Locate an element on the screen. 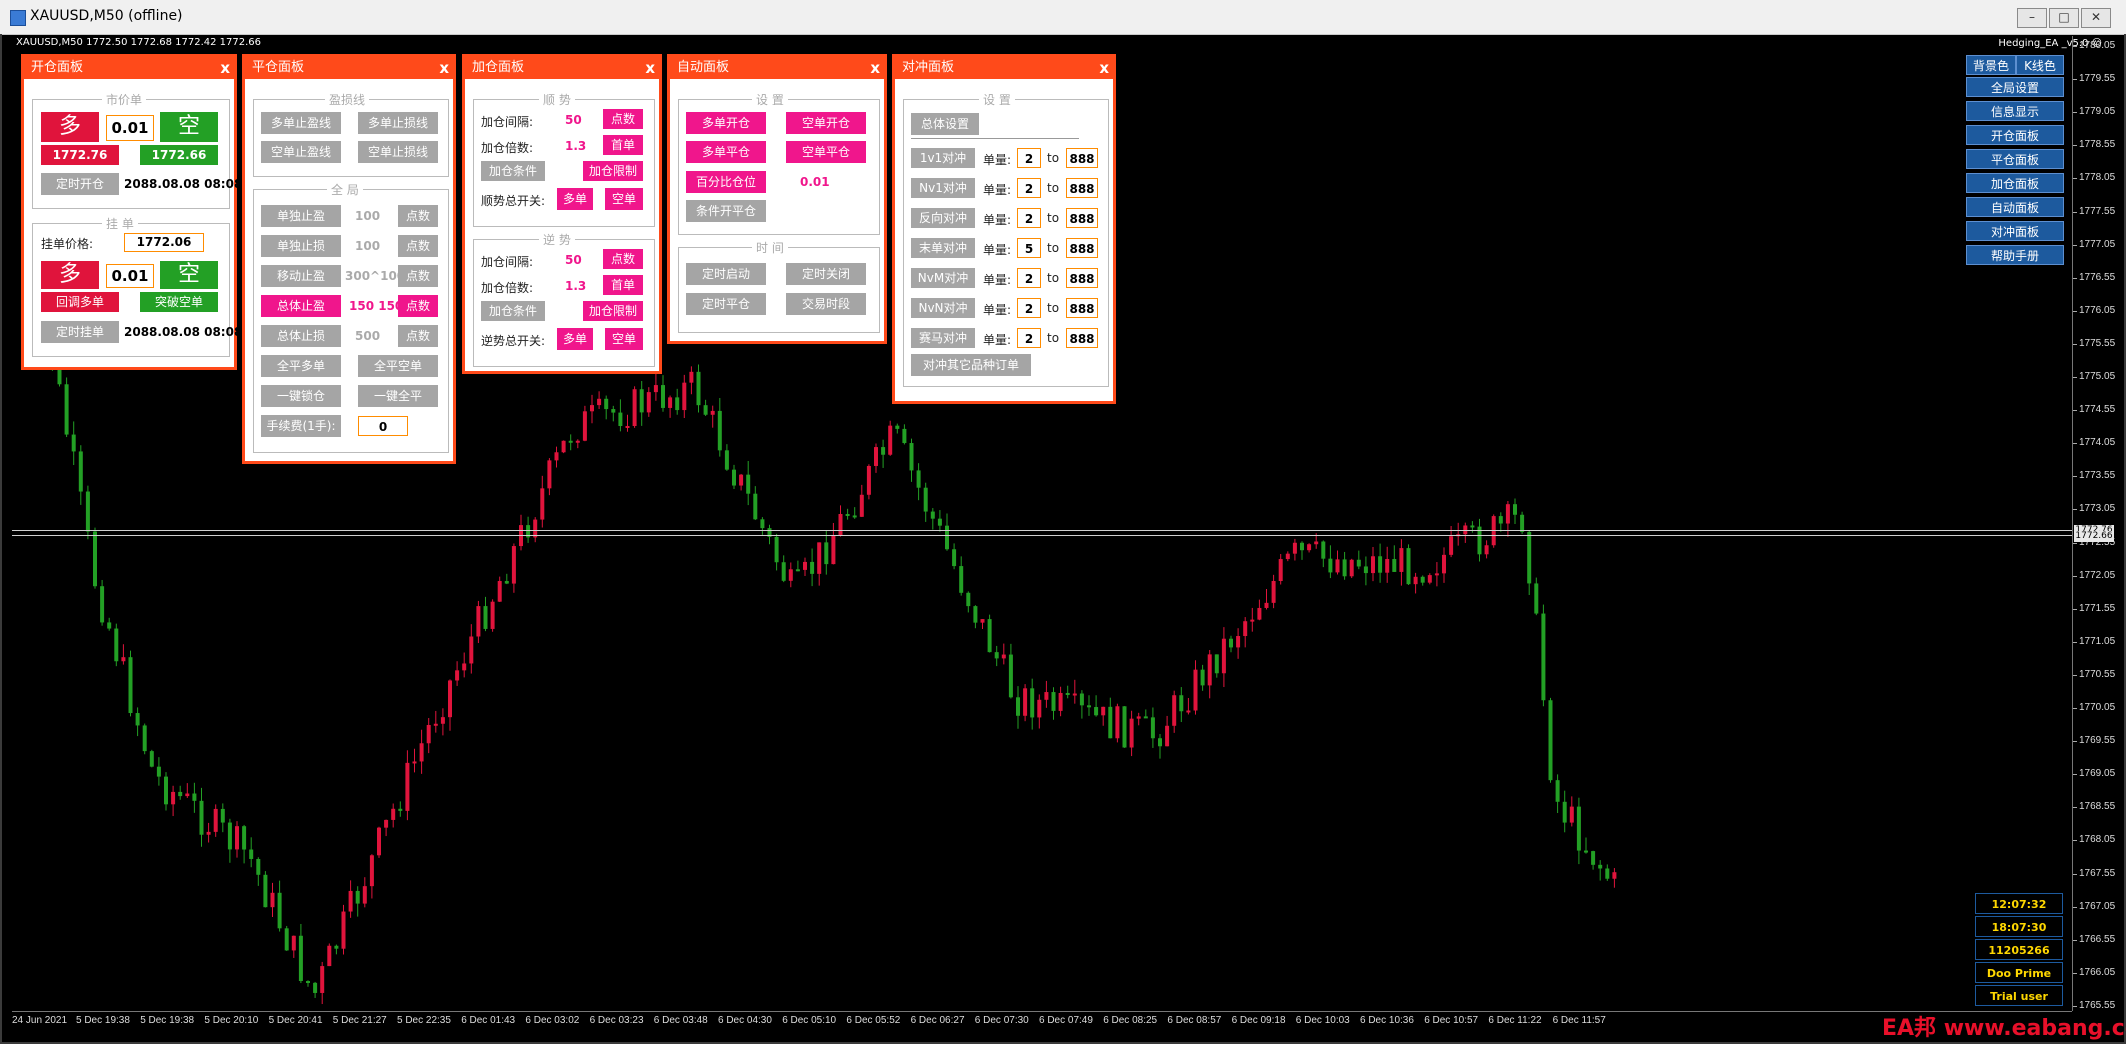 This screenshot has width=2126, height=1044. trailing-tp-unit: 点数 is located at coordinates (418, 276).